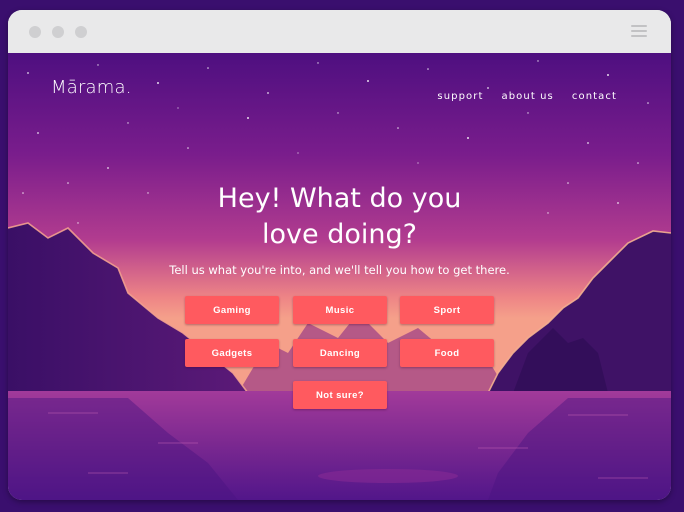 The image size is (684, 512). I want to click on hero-title-line1: Hey! What do you, so click(339, 198).